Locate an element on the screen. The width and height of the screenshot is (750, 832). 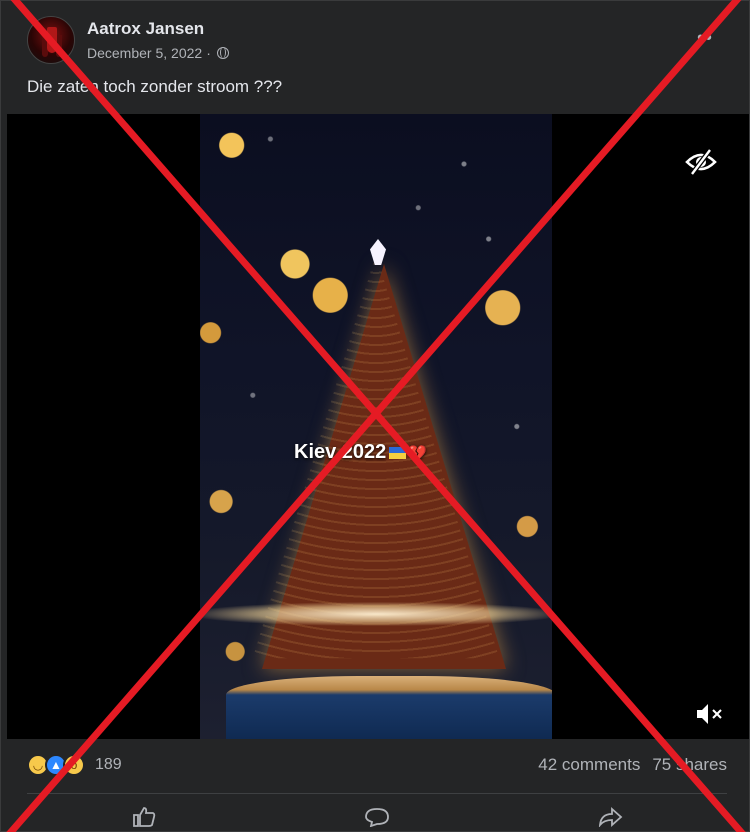
action-bar is located at coordinates (377, 816).